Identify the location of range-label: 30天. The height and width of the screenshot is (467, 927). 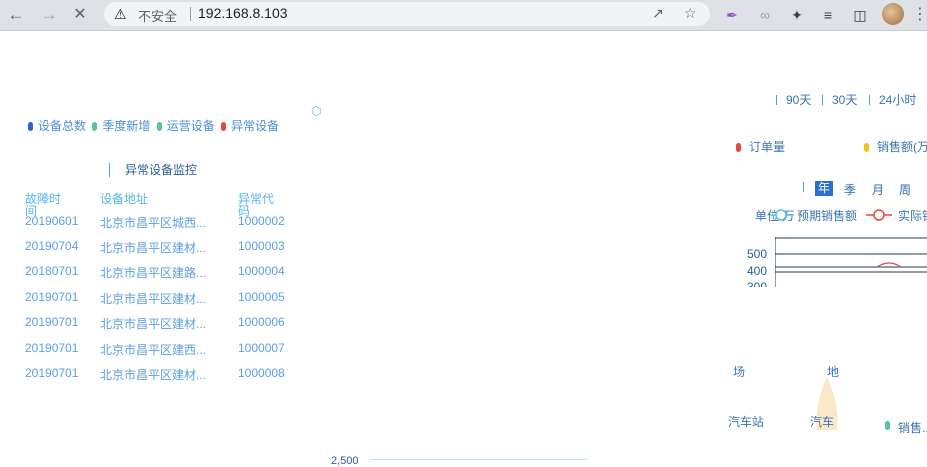
(845, 100).